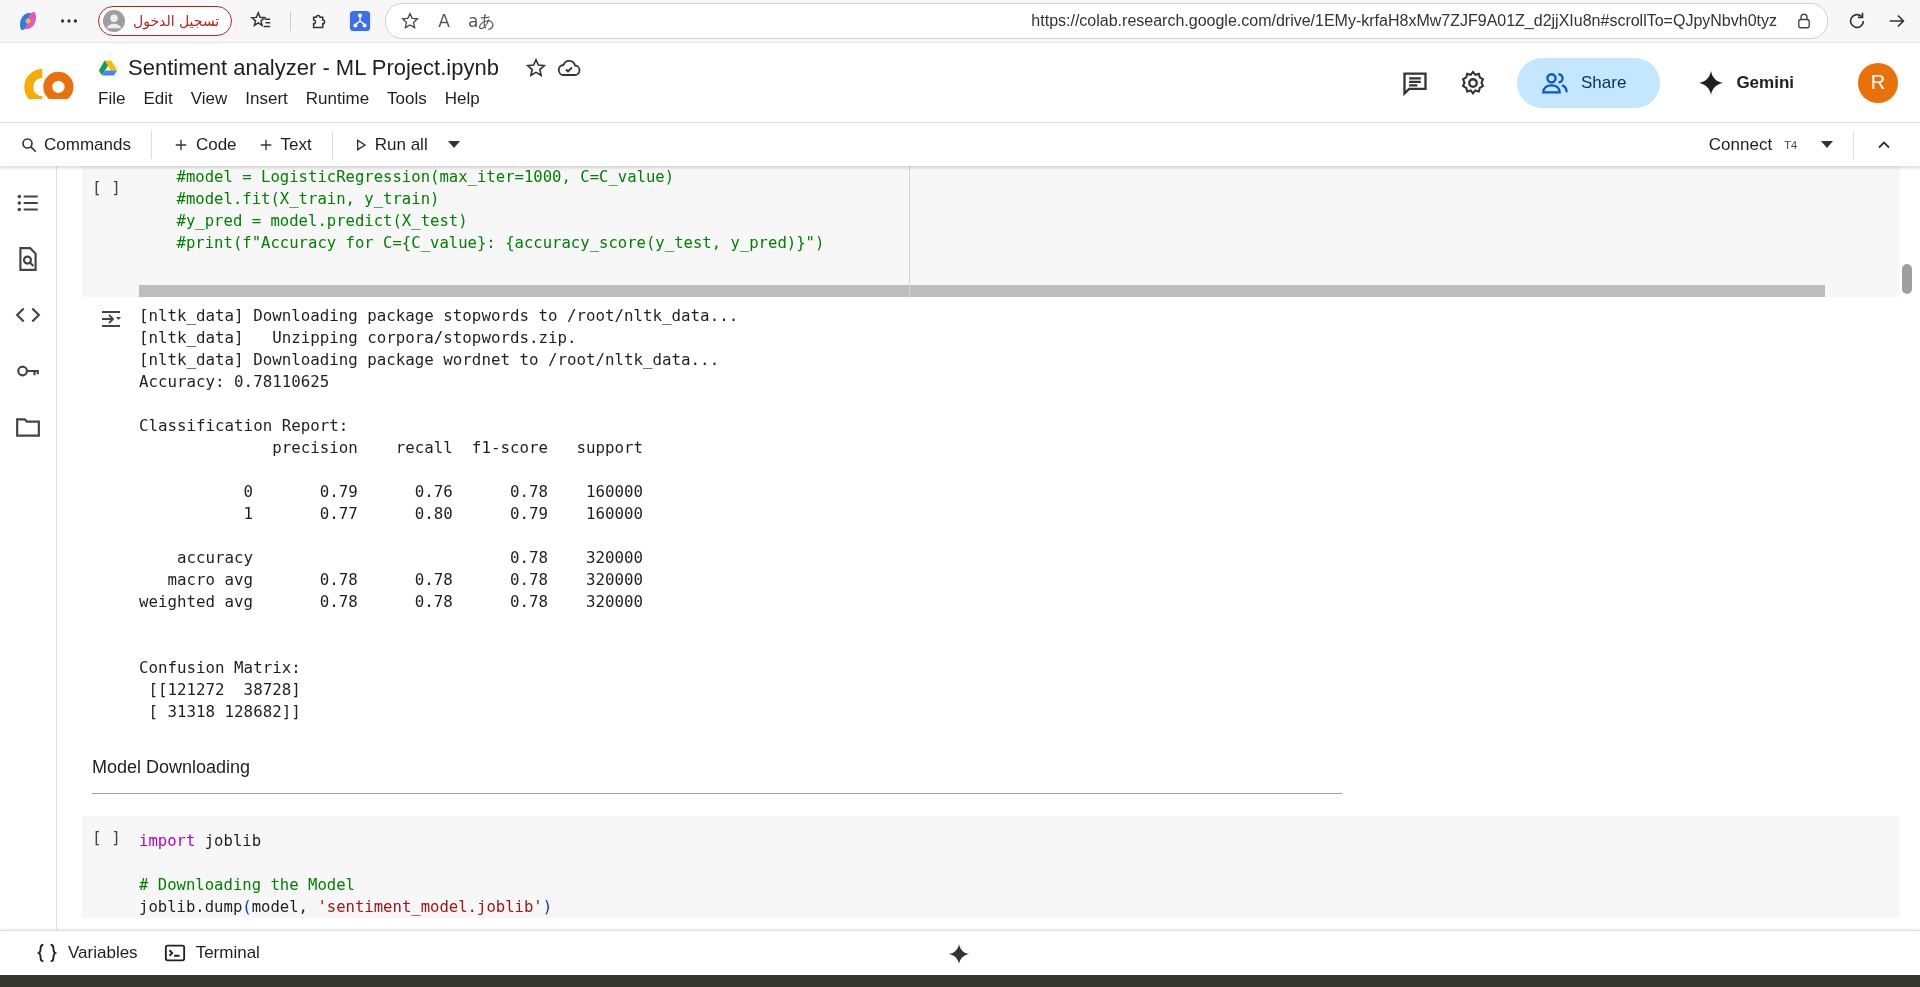 The width and height of the screenshot is (1920, 987). What do you see at coordinates (443, 514) in the screenshot?
I see `output-line: 1 0.77 0.80 0.79 160000` at bounding box center [443, 514].